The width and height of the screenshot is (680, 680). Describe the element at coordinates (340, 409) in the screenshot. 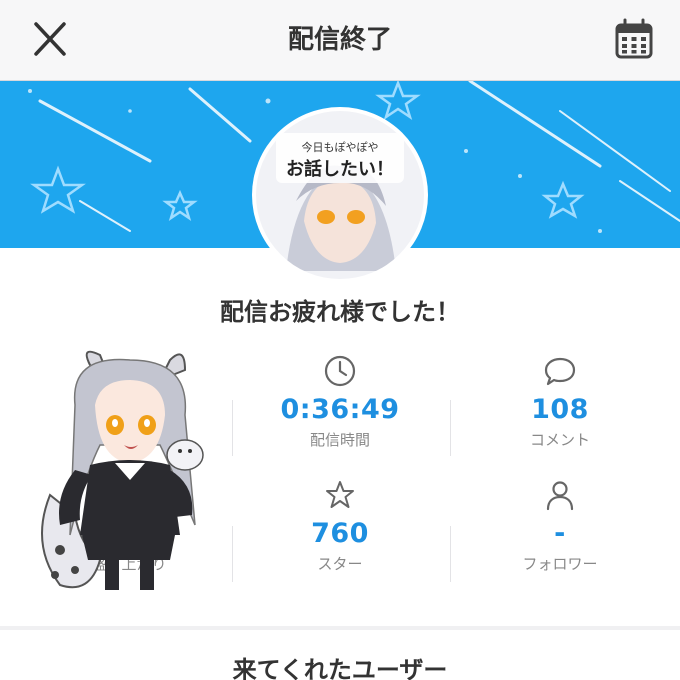

I see `stat-duration-value: 0:36:49` at that location.